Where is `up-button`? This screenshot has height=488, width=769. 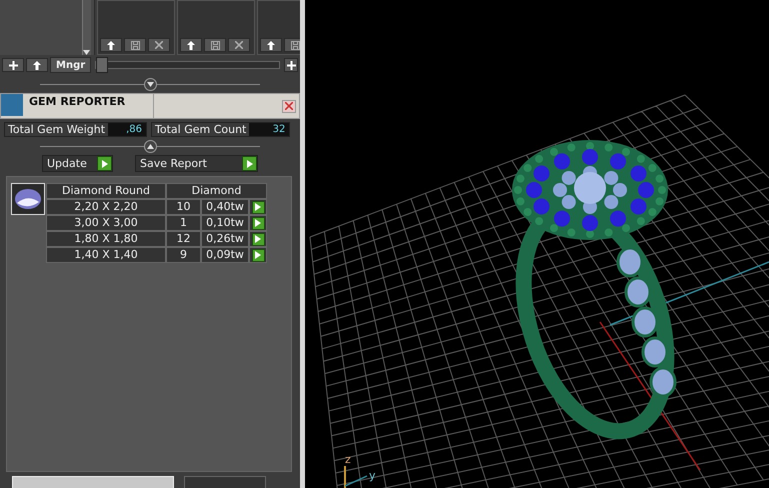
up-button is located at coordinates (37, 65).